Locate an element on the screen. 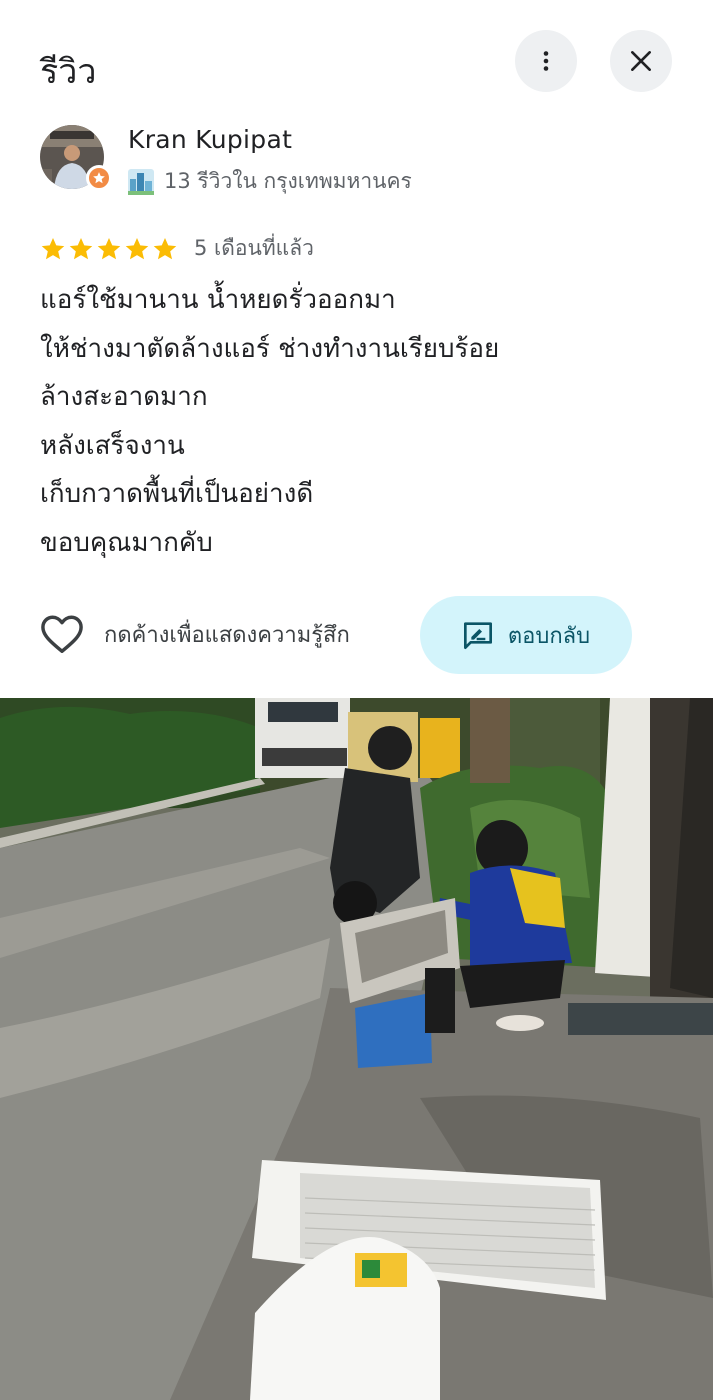  rating-row: 5 เดือนที่แล้ว is located at coordinates (177, 248).